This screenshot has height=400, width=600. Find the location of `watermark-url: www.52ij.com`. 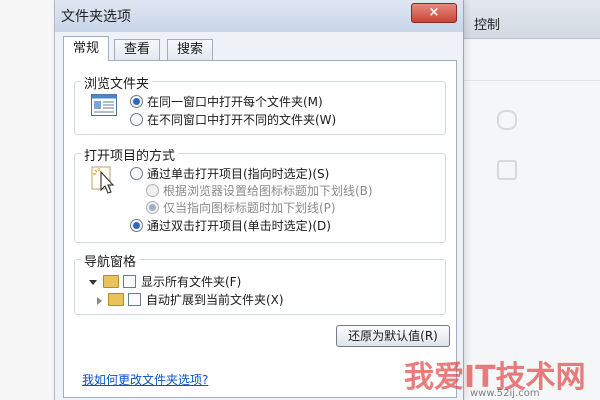

watermark-url: www.52ij.com is located at coordinates (505, 393).